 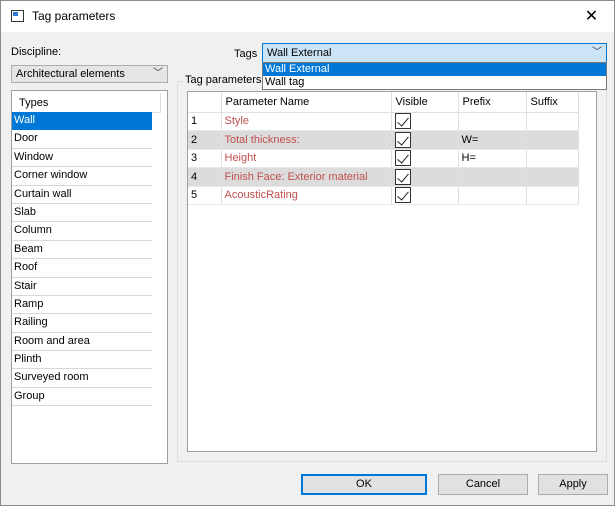 I want to click on tags-value: Wall External, so click(x=299, y=53).